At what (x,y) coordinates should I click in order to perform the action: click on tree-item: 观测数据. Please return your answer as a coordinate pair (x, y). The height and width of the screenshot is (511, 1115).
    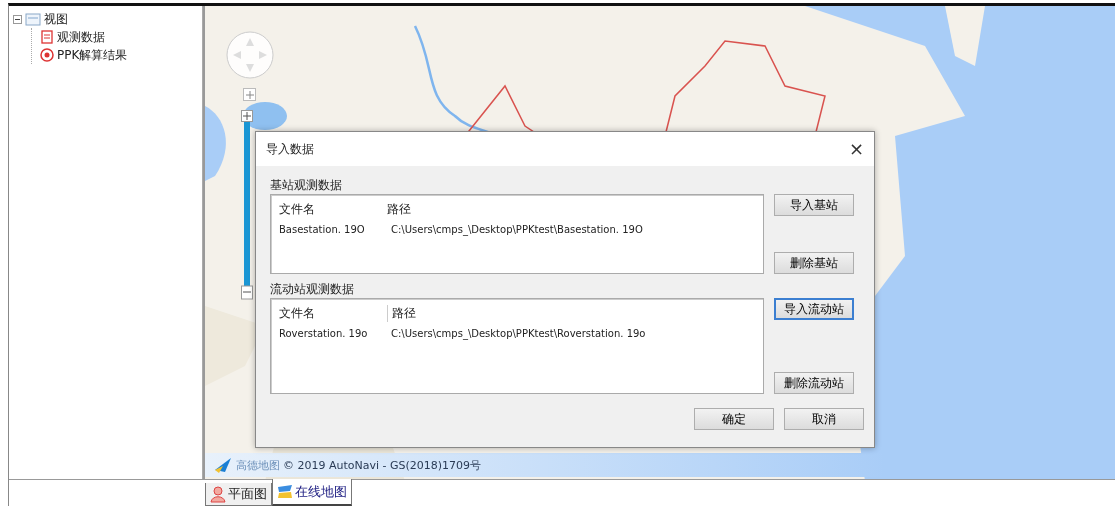
    Looking at the image, I should click on (81, 37).